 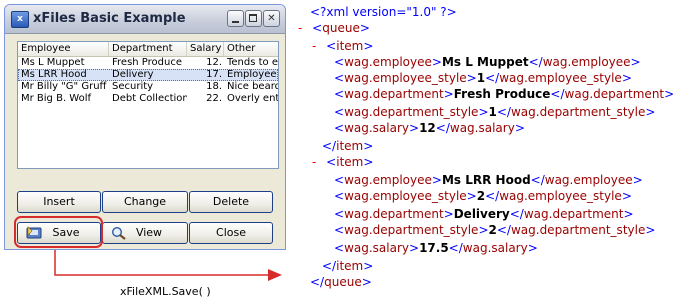 I want to click on xml-field: <wag.employee>Ms L Muppet</wag.employee>, so click(x=487, y=62).